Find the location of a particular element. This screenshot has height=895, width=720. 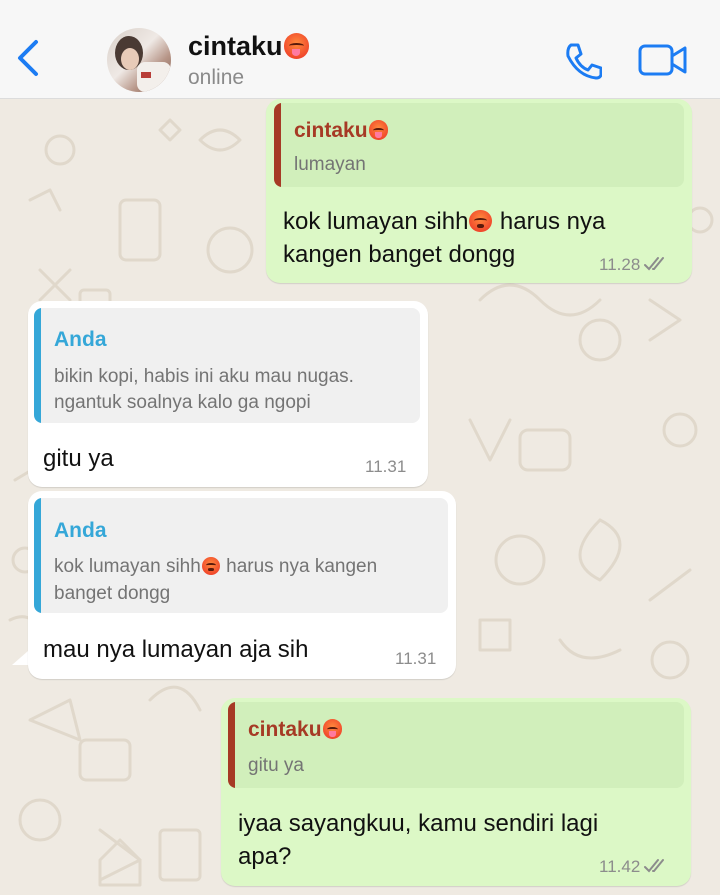

avatar is located at coordinates (139, 60).